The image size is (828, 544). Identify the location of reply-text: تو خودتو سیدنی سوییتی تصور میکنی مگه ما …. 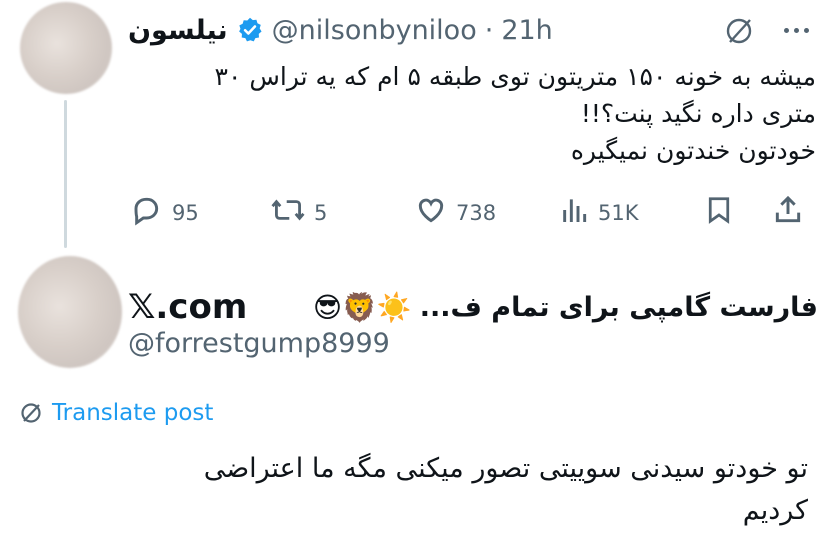
(413, 490).